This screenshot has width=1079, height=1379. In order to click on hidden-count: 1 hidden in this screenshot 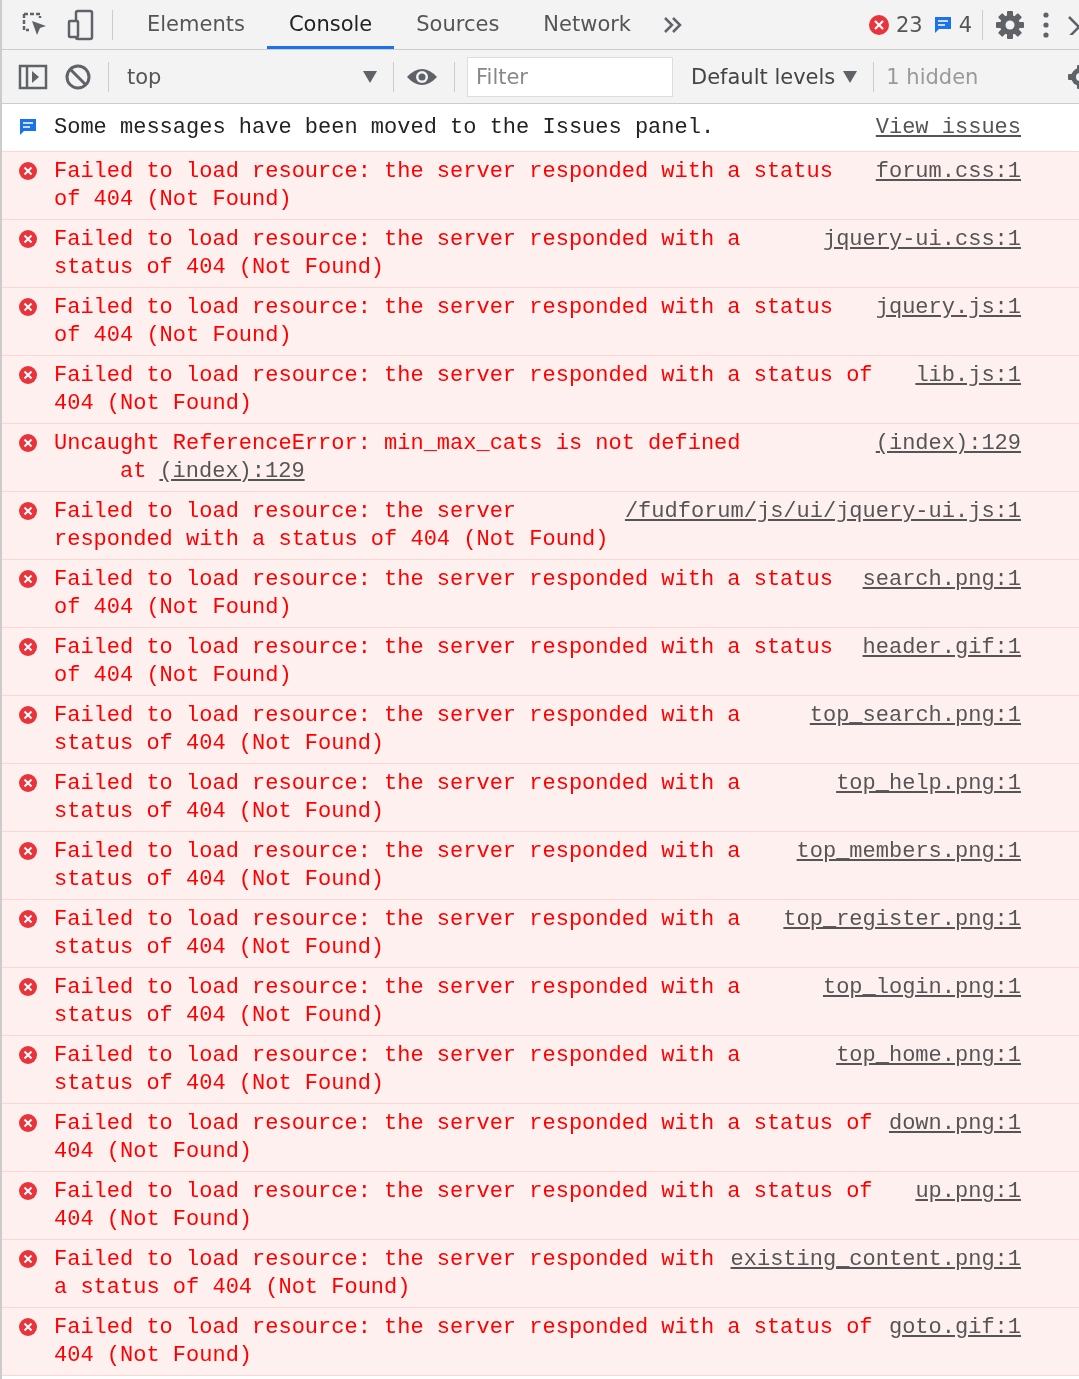, I will do `click(932, 76)`.